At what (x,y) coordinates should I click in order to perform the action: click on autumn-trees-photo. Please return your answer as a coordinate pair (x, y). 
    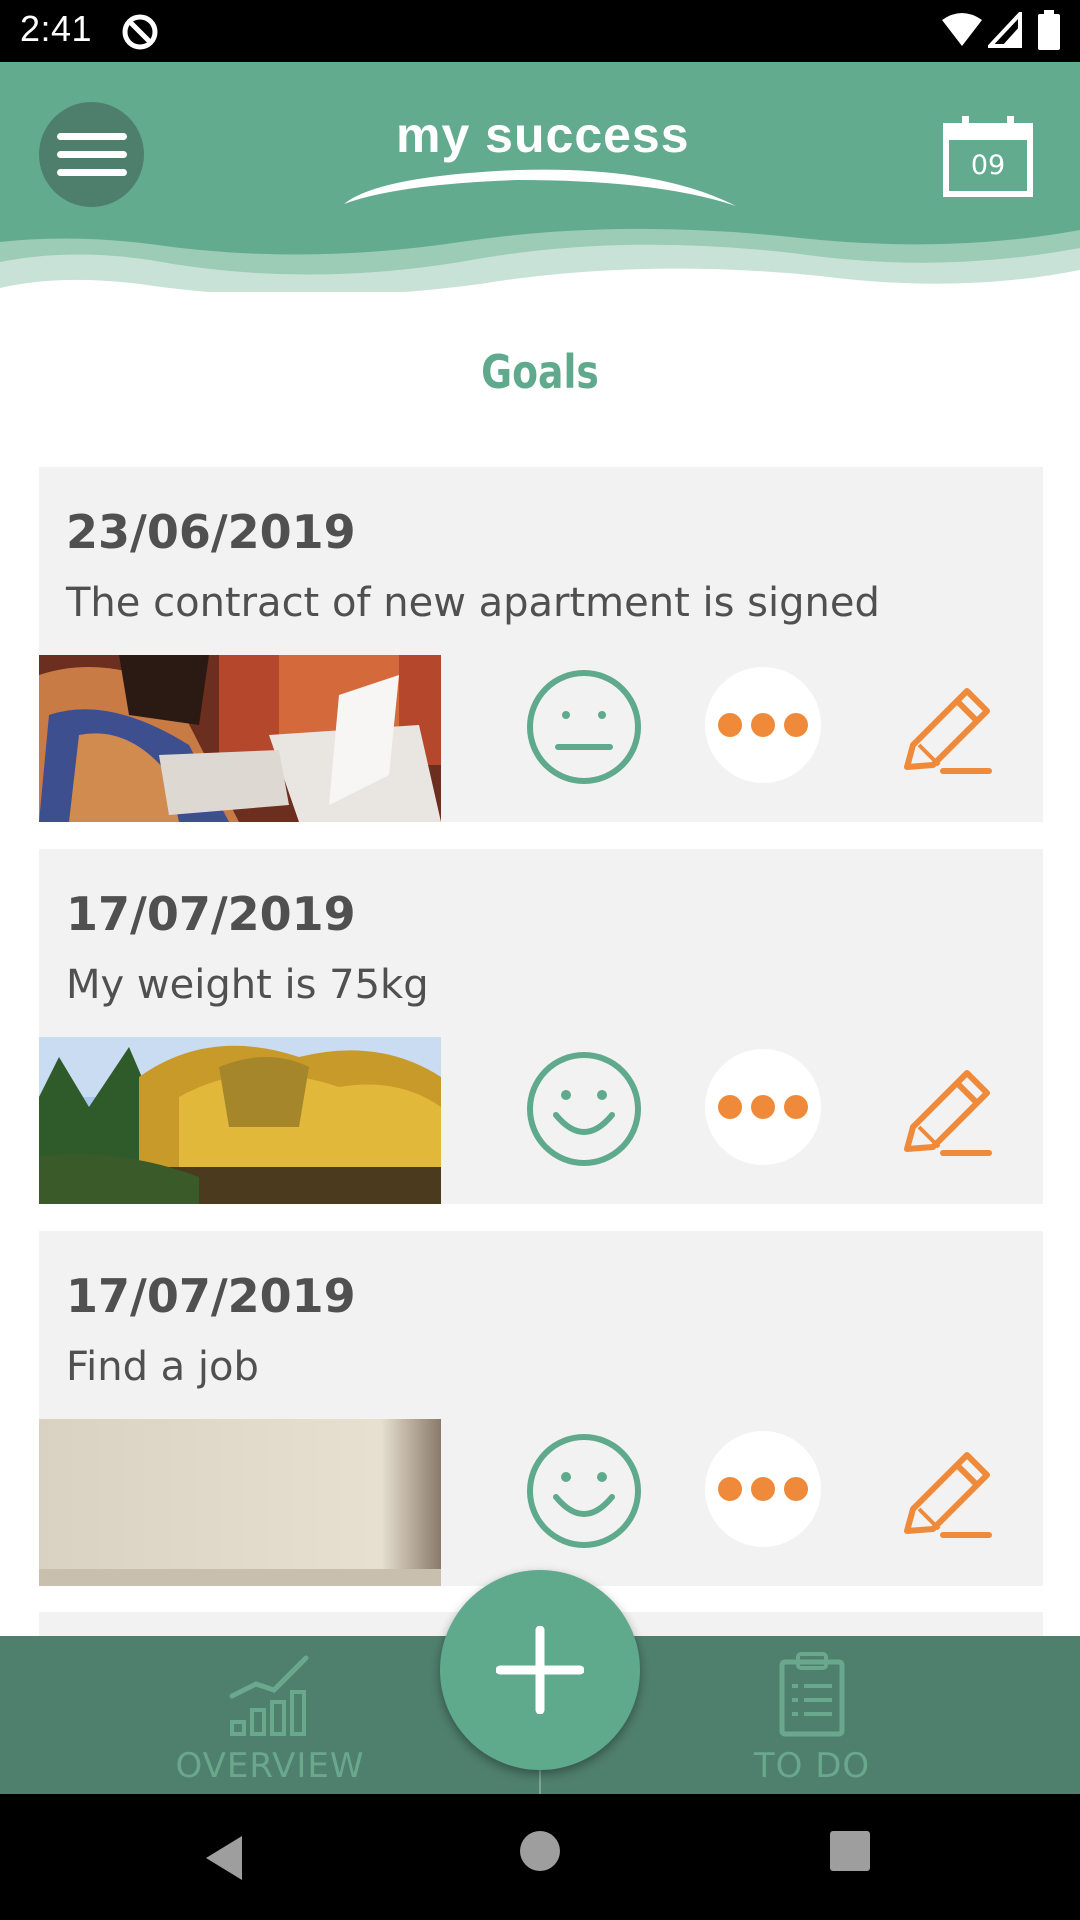
    Looking at the image, I should click on (240, 1120).